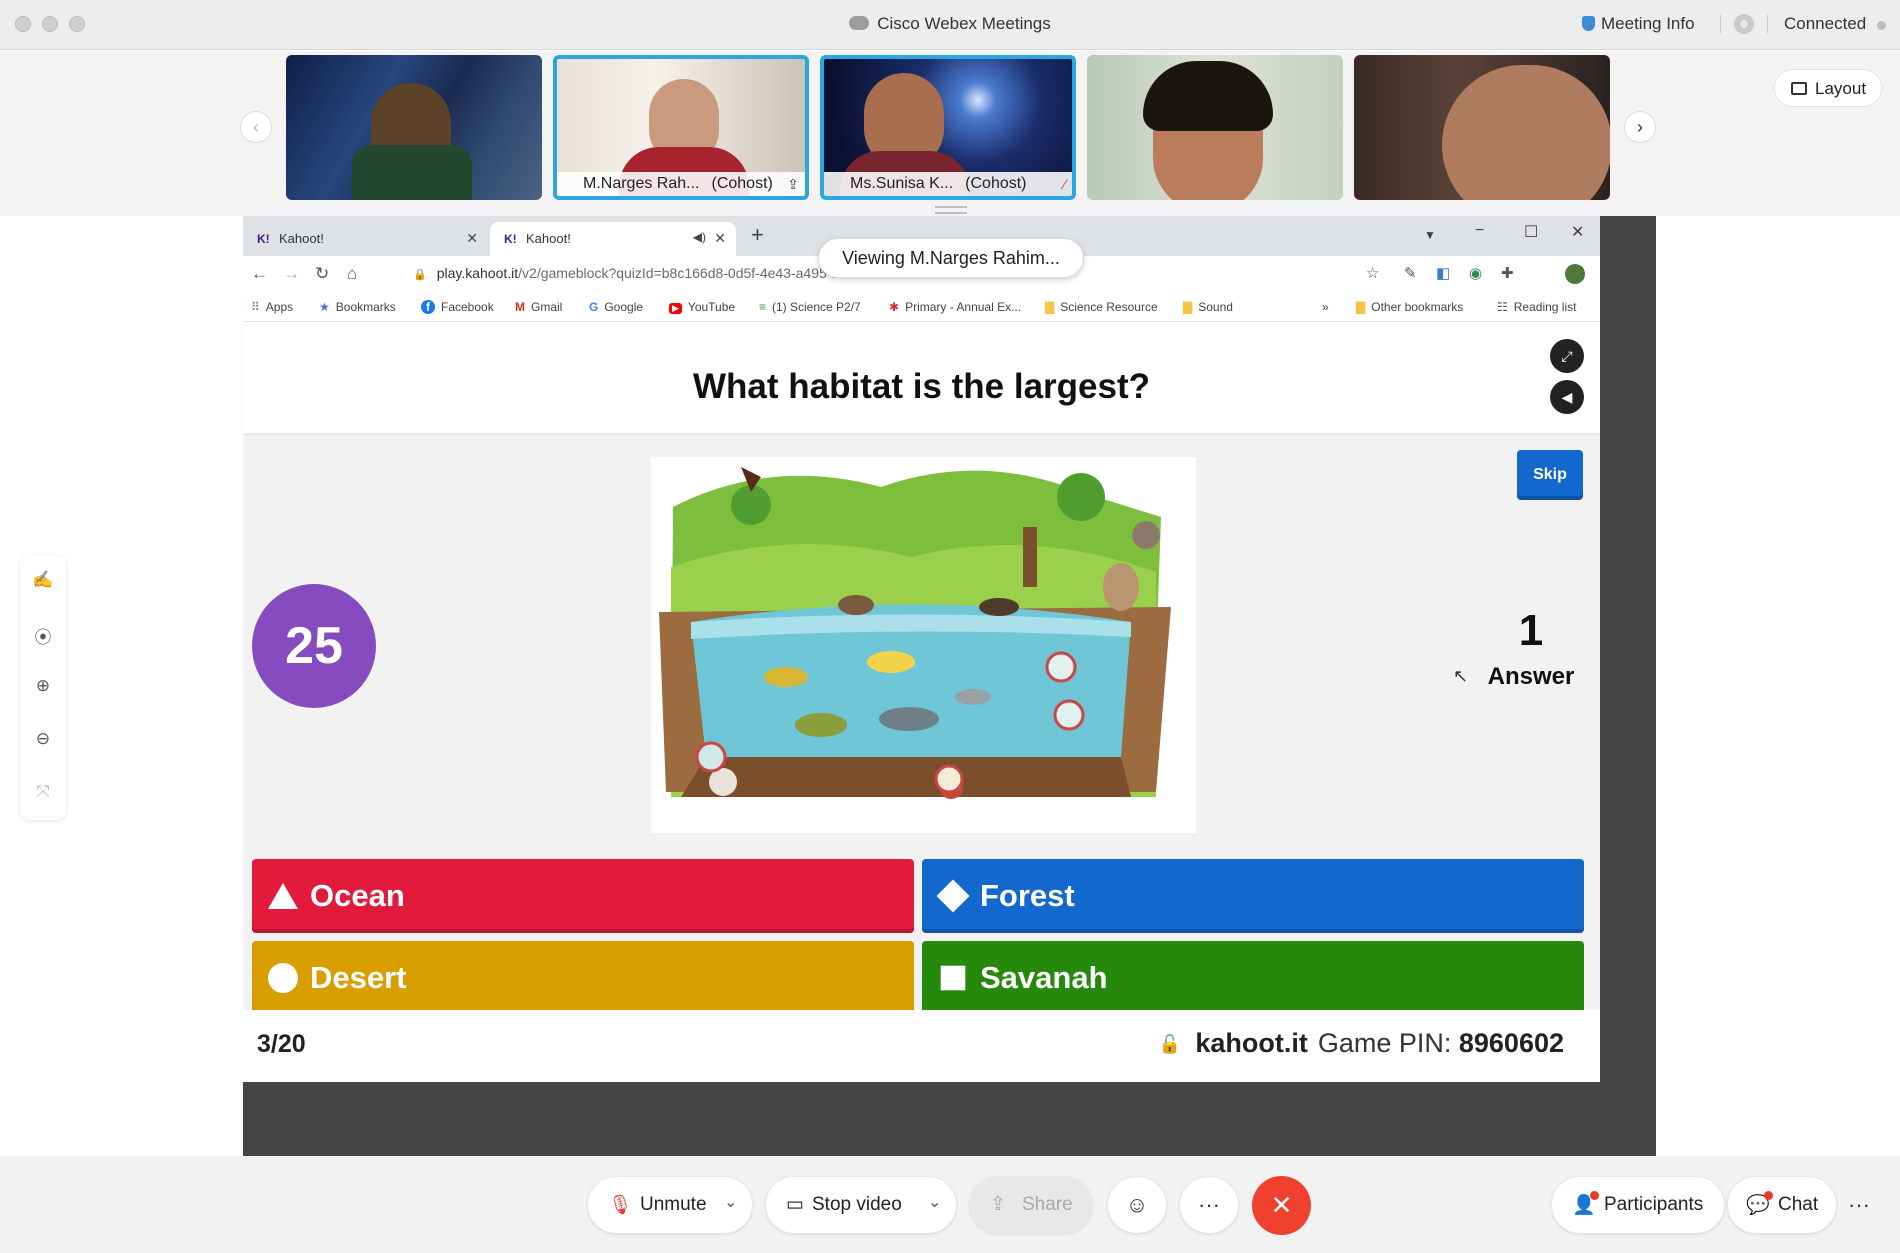 Image resolution: width=1900 pixels, height=1253 pixels. What do you see at coordinates (283, 978) in the screenshot?
I see `circle-icon` at bounding box center [283, 978].